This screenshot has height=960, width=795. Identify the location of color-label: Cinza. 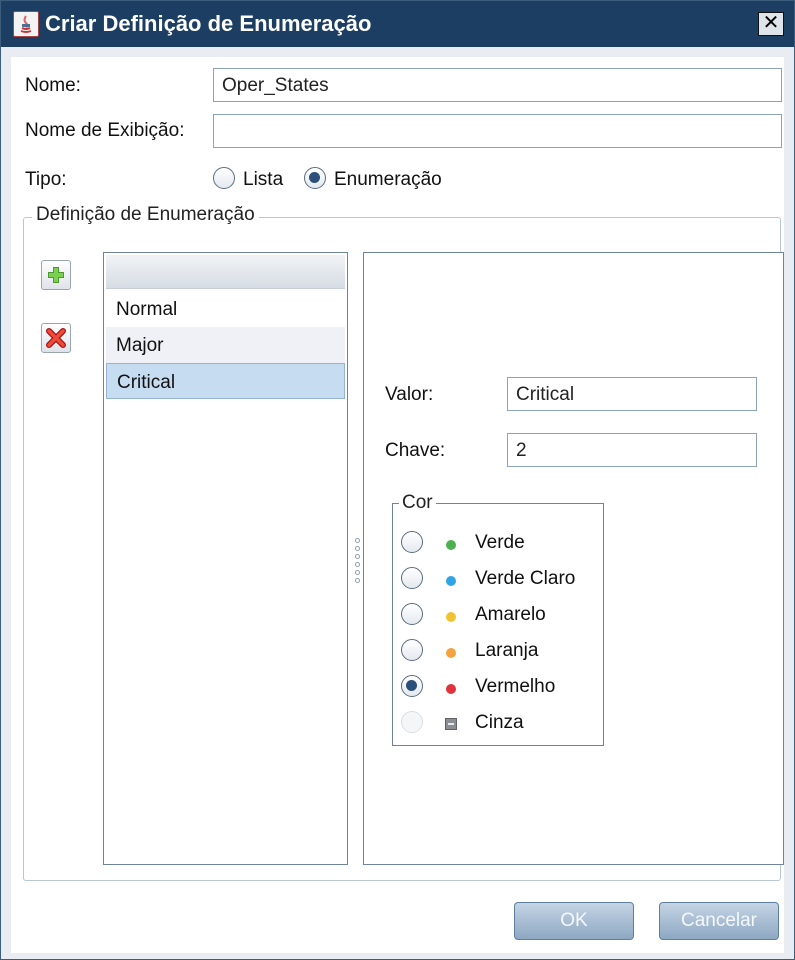
(499, 722).